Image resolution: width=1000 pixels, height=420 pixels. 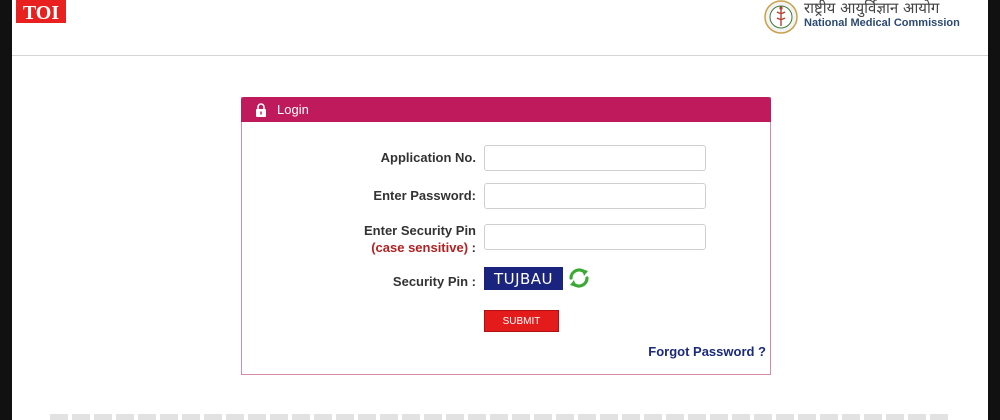 I want to click on header-divider, so click(x=500, y=55).